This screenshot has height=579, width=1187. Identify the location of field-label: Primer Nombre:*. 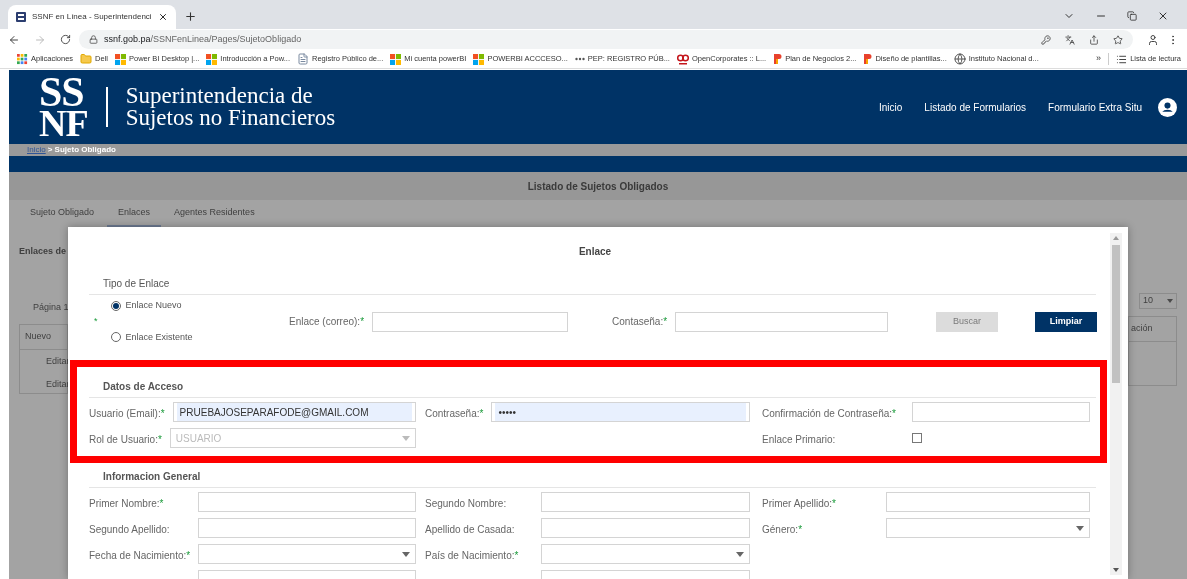
(127, 503).